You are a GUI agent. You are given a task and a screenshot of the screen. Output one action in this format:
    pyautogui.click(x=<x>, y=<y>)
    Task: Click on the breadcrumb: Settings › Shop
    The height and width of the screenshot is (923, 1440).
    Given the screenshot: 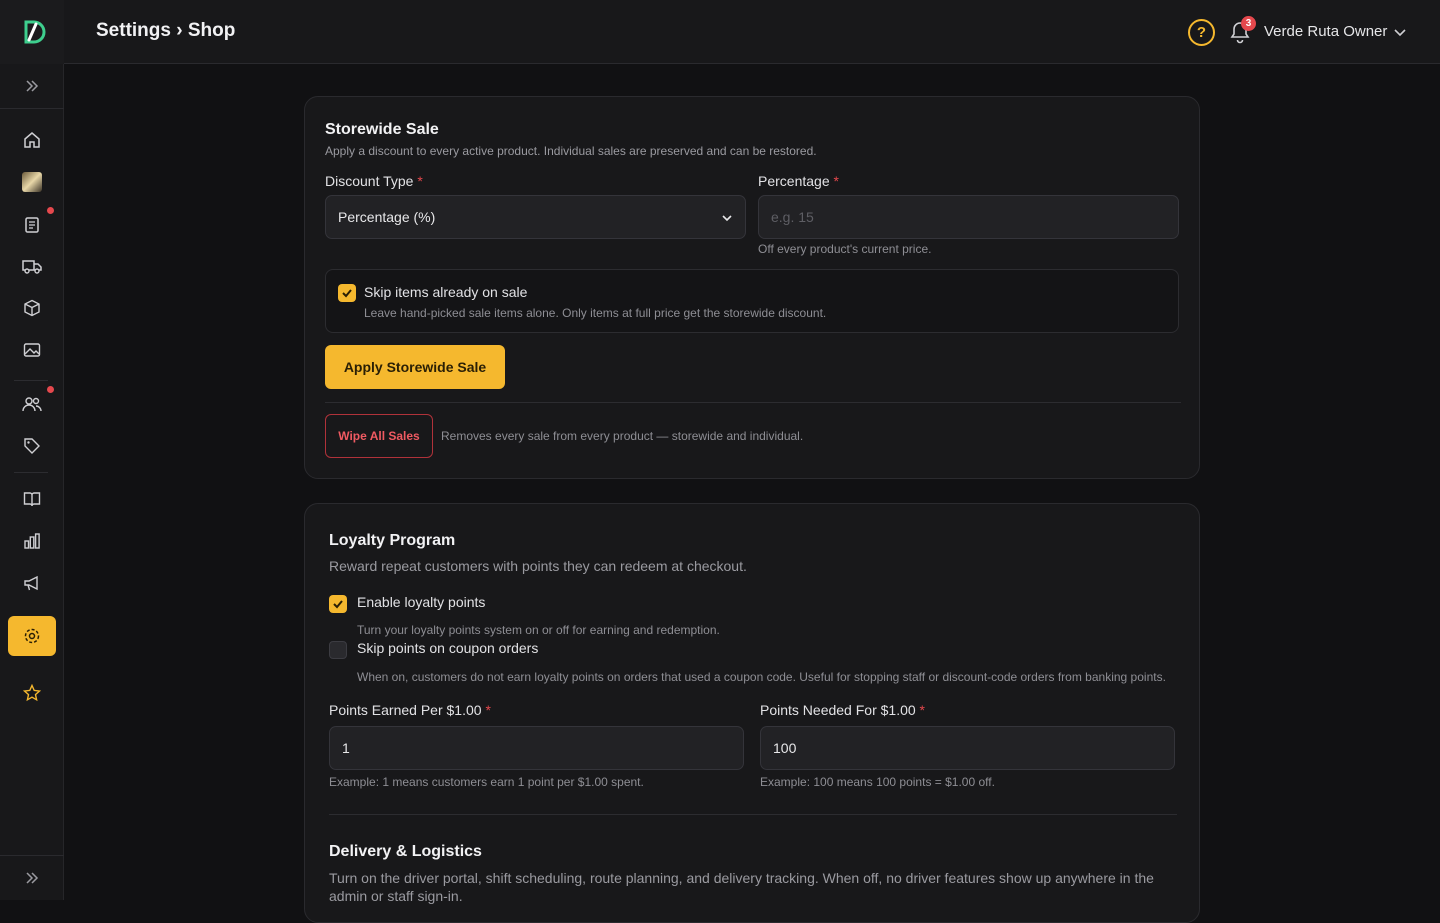 What is the action you would take?
    pyautogui.click(x=166, y=30)
    